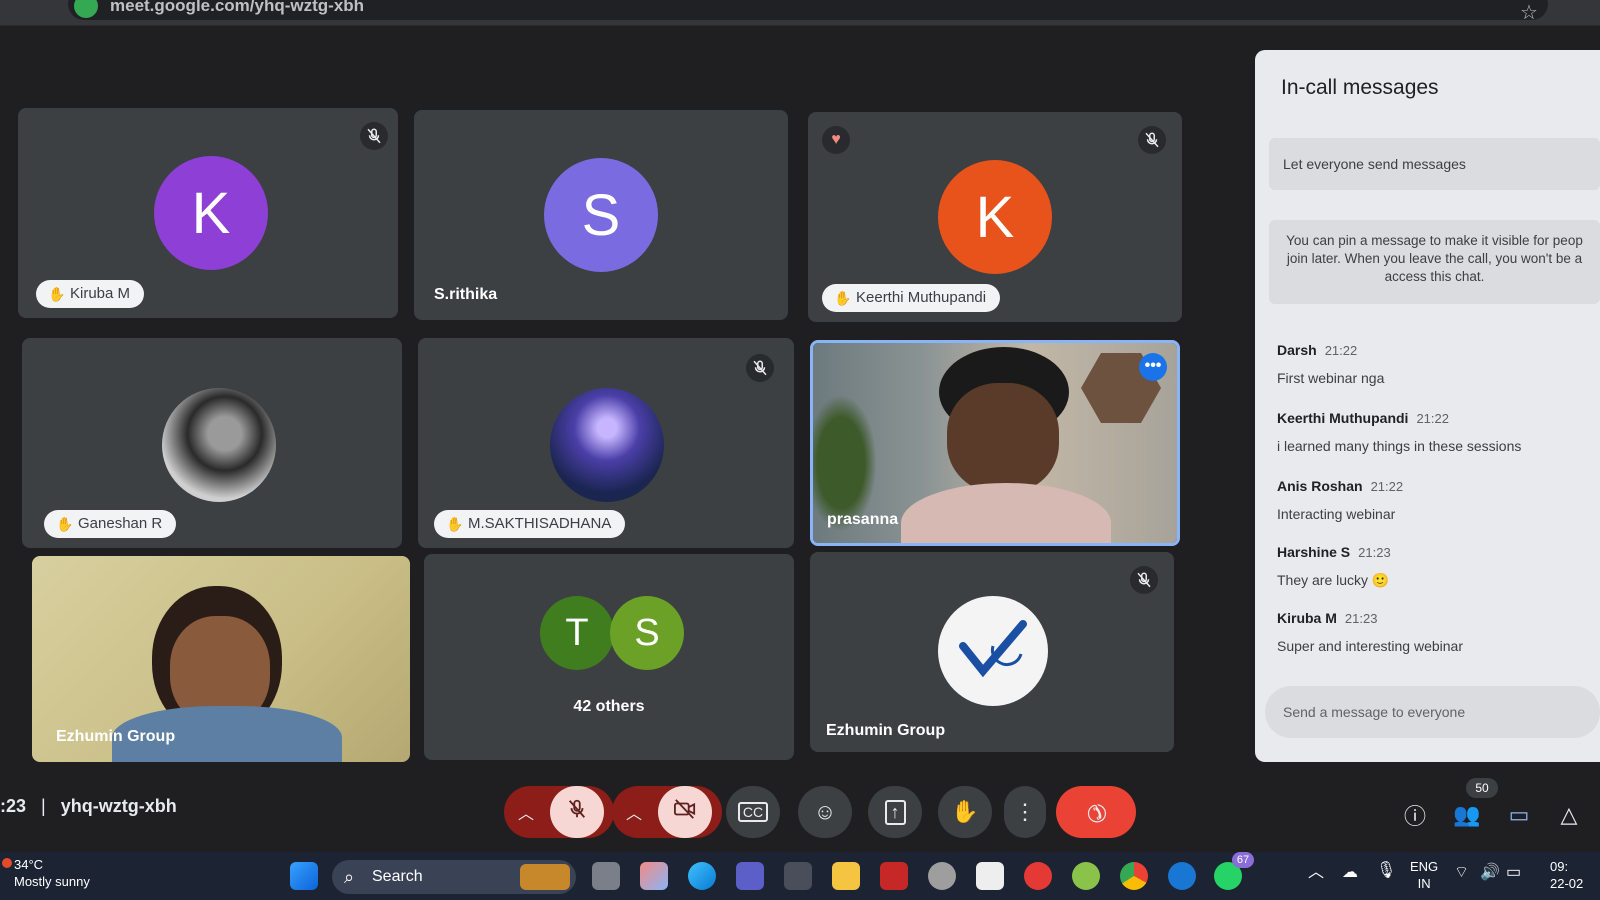  I want to click on participant-name: Ganeshan R, so click(120, 523).